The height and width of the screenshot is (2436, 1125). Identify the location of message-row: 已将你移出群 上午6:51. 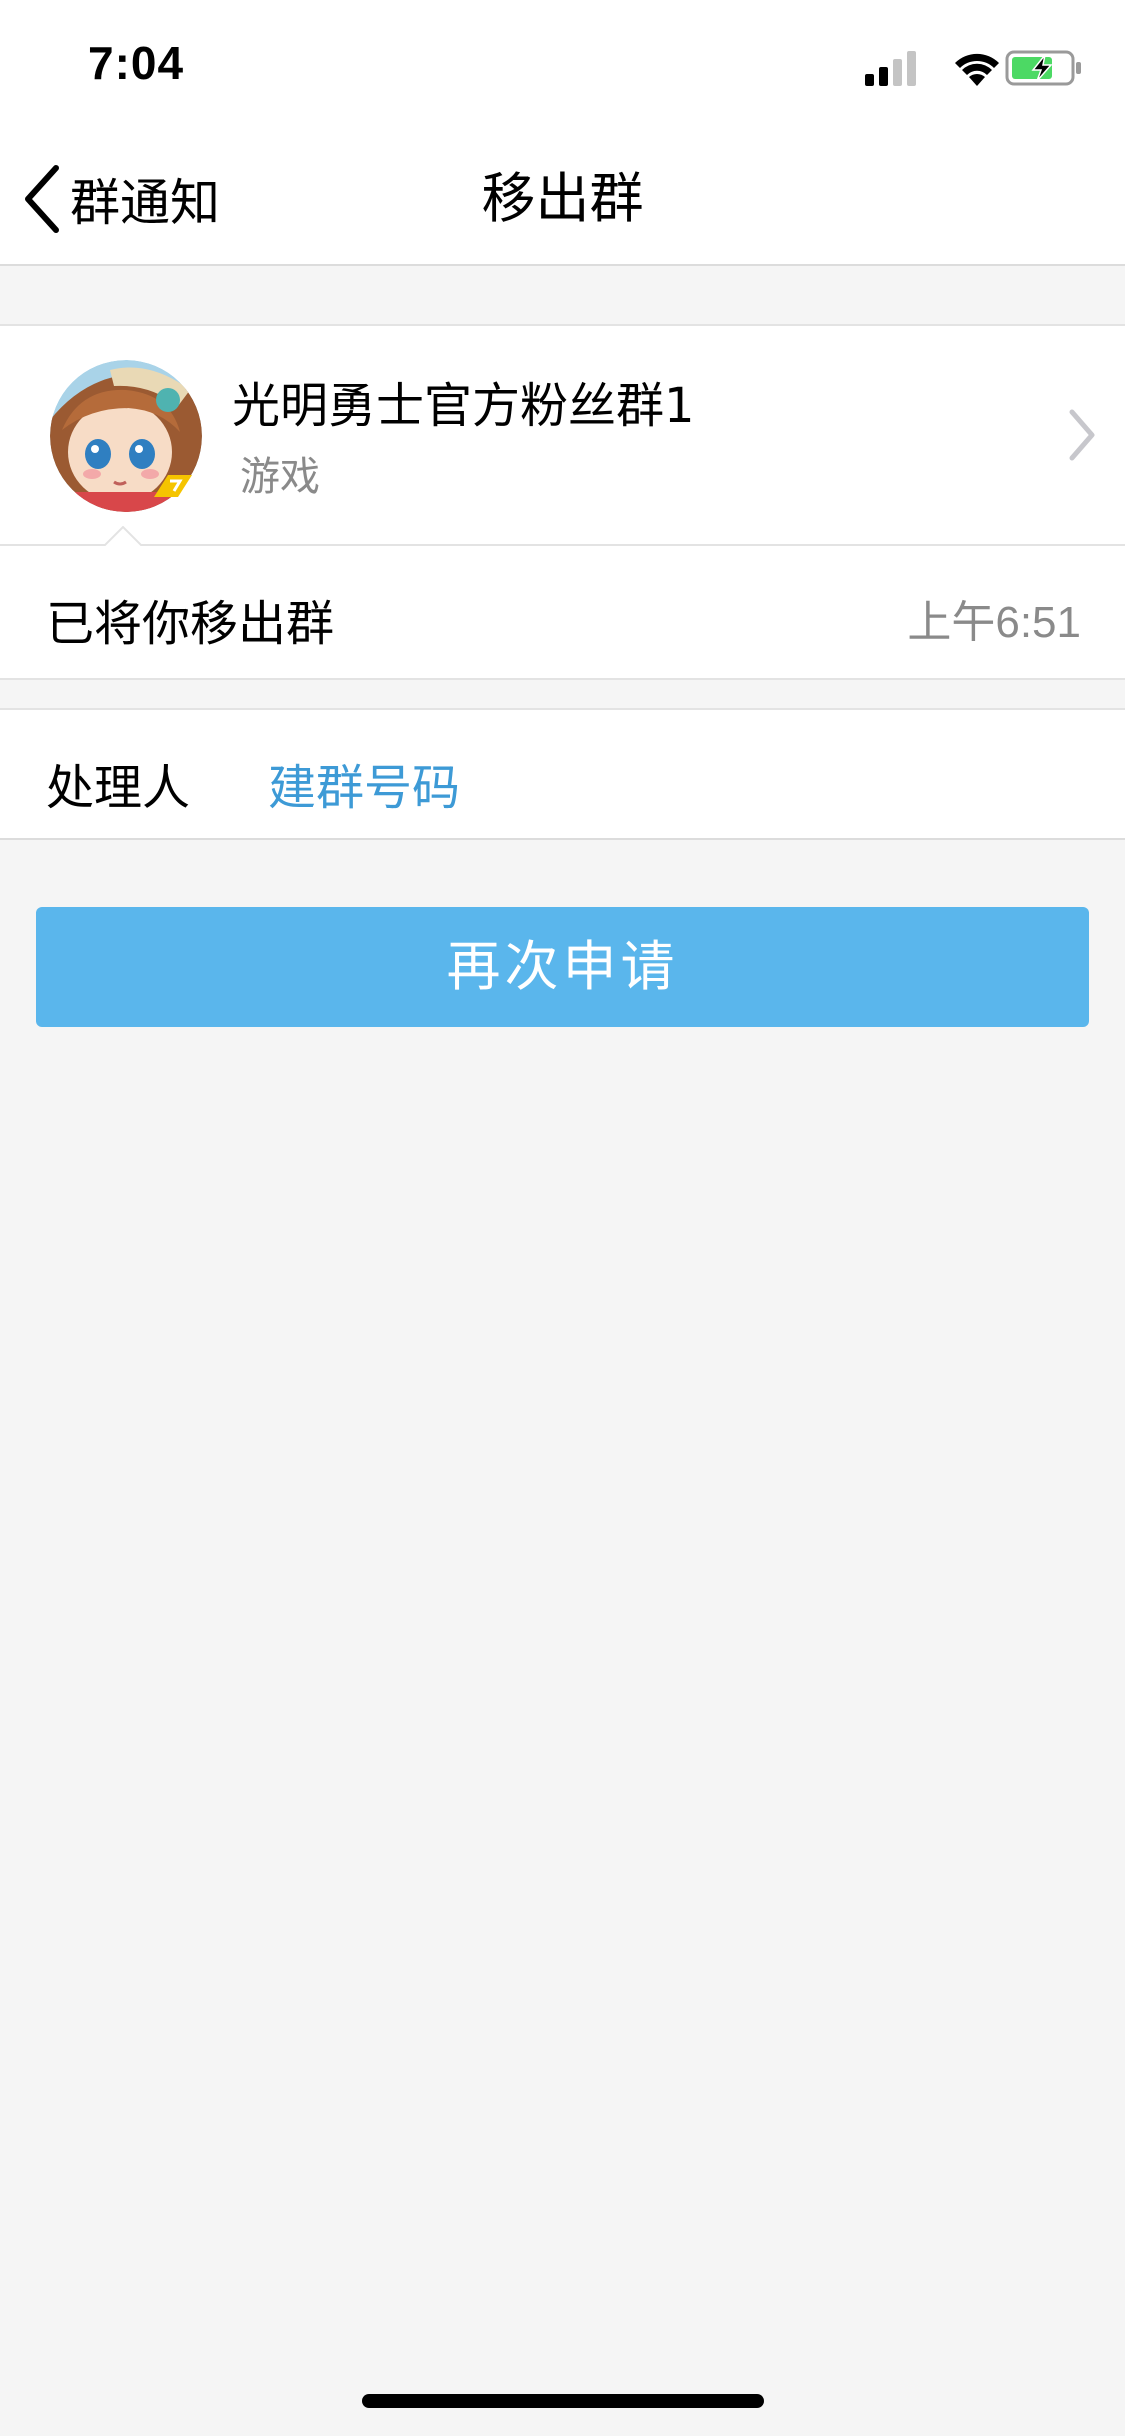
(562, 613).